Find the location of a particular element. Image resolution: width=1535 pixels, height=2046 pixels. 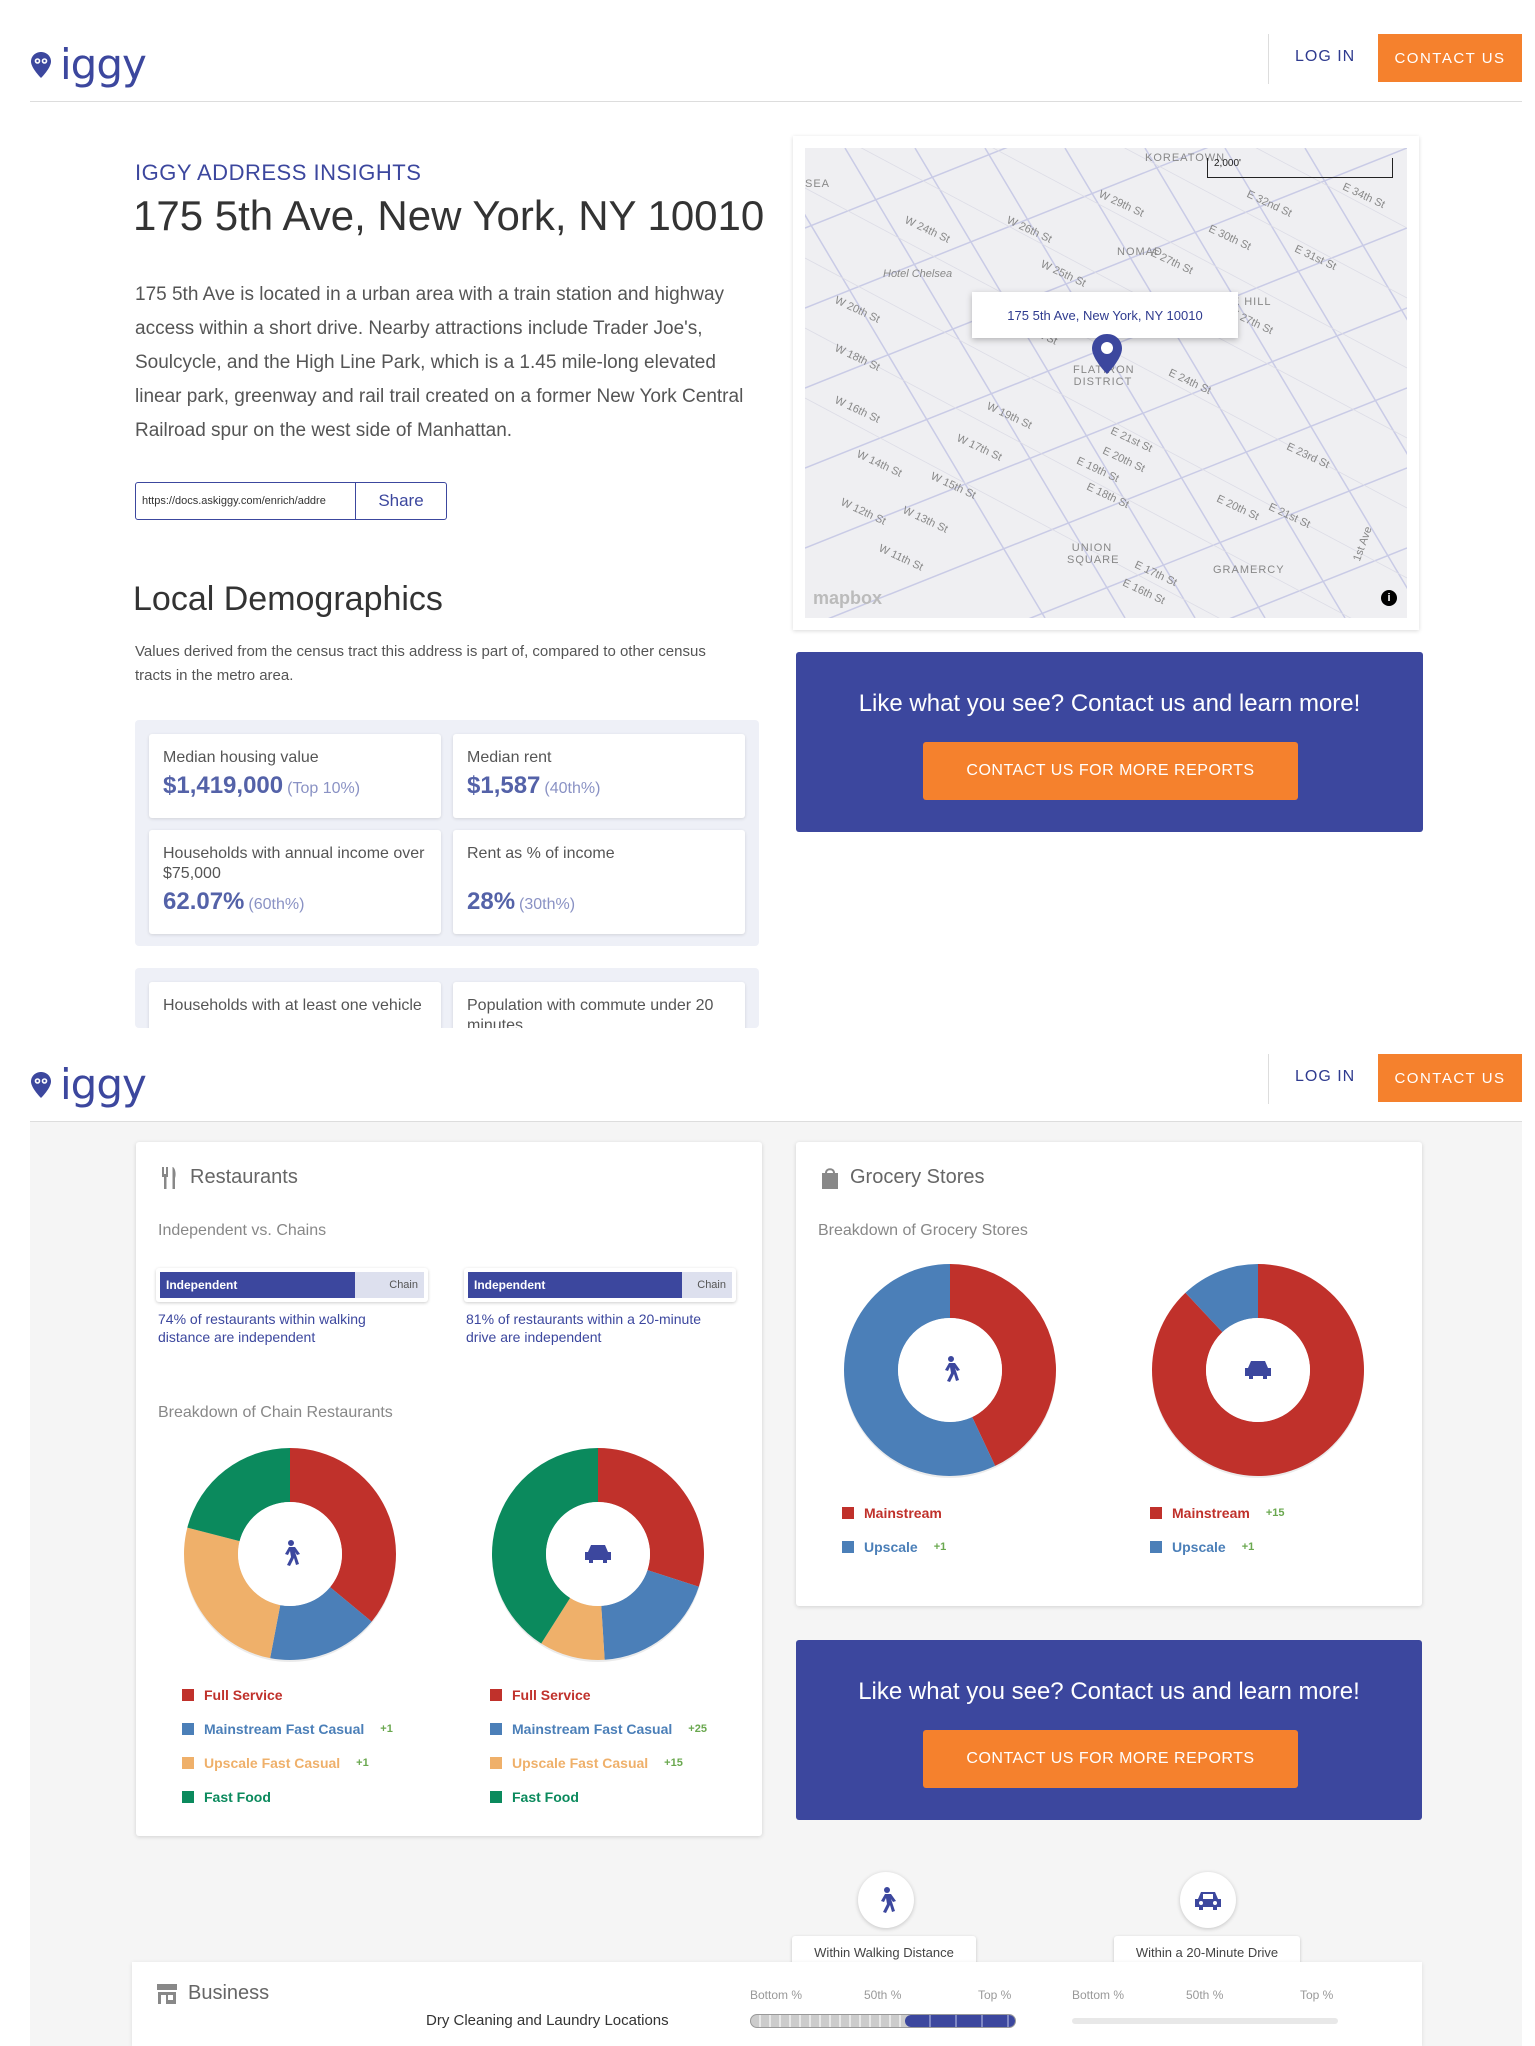

stat-rank: (60th%) is located at coordinates (276, 904).